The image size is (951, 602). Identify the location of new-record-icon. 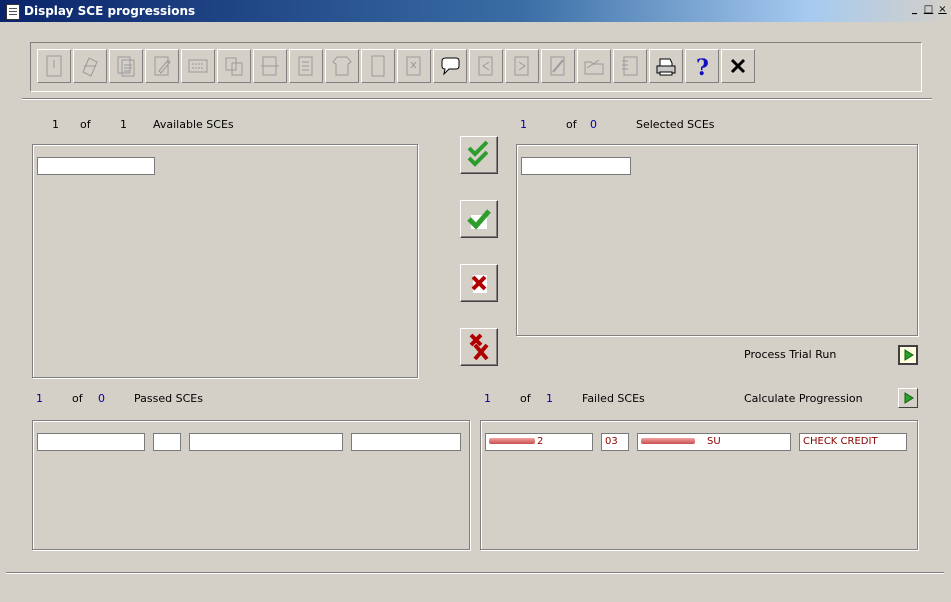
(54, 66).